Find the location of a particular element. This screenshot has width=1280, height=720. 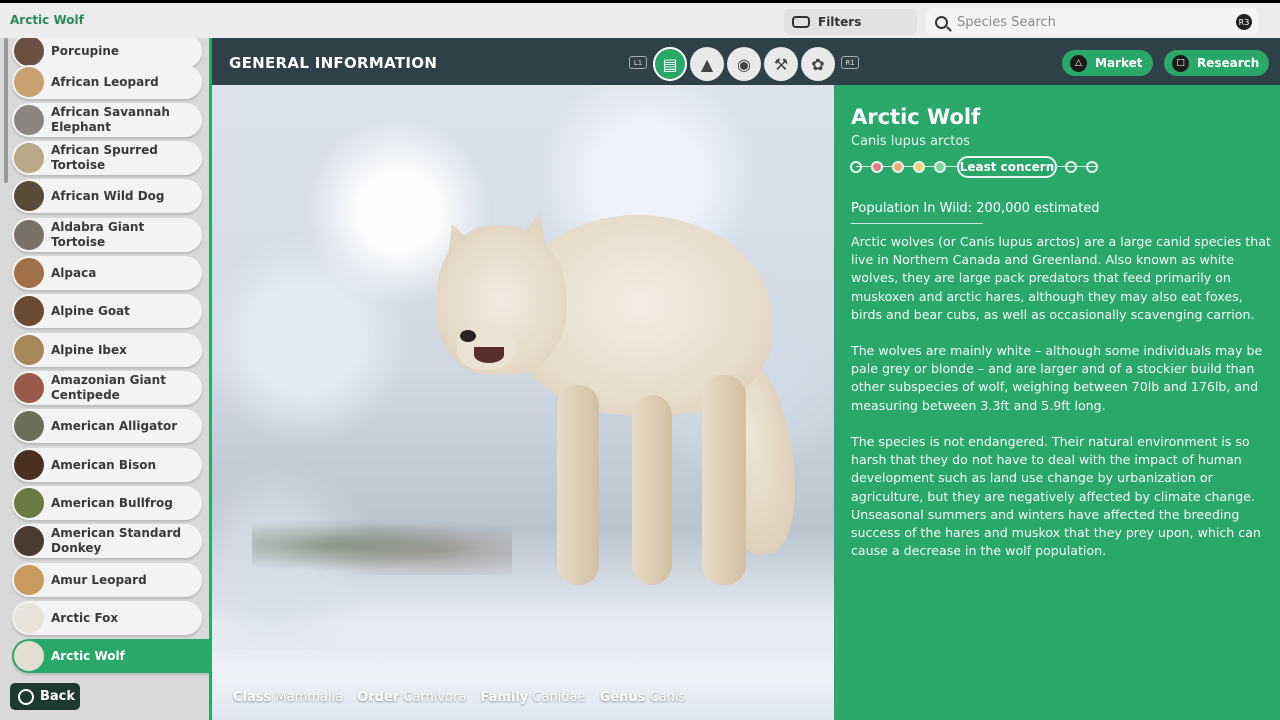

search-input is located at coordinates (1092, 22).